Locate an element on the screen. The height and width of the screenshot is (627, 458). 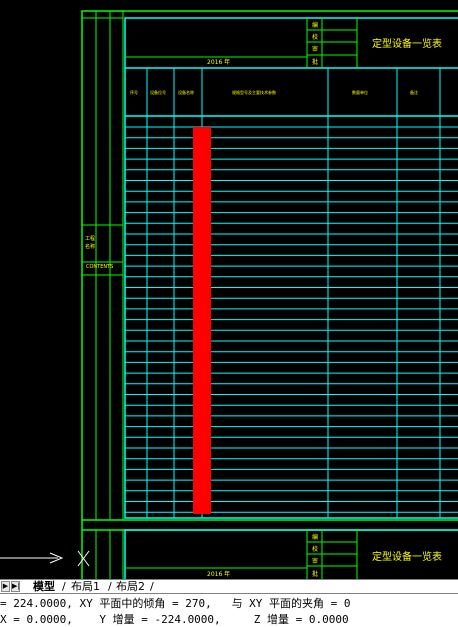
side-stamp: 工程 名称 CONTENTS is located at coordinates (99, 252).